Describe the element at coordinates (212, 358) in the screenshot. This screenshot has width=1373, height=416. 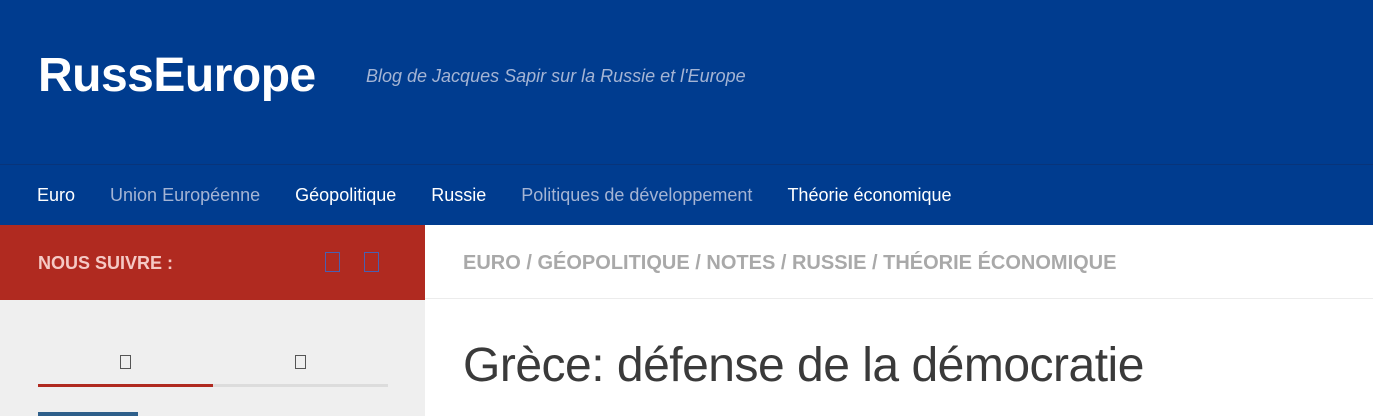
I see `sidebar` at that location.